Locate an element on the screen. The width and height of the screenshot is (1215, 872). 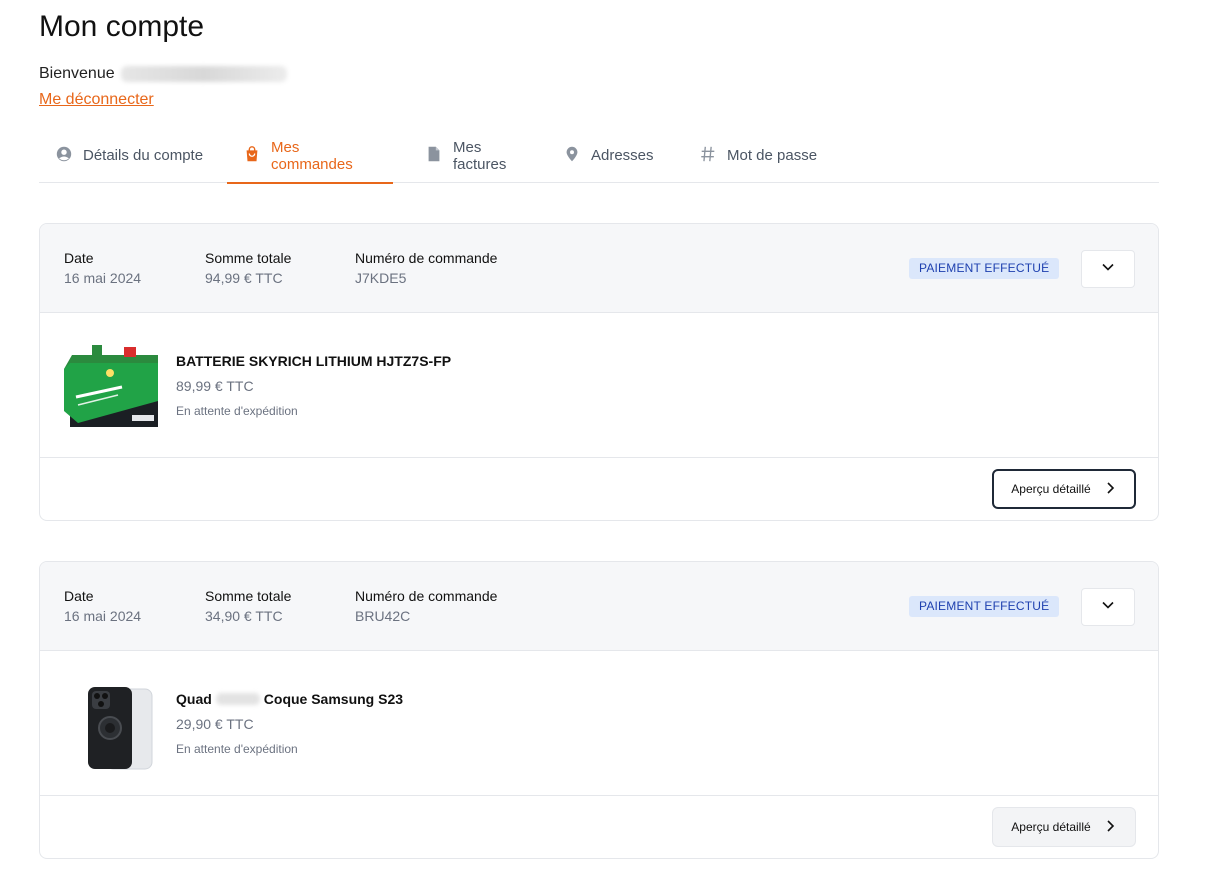
tab-label: Détails du compte is located at coordinates (143, 155).